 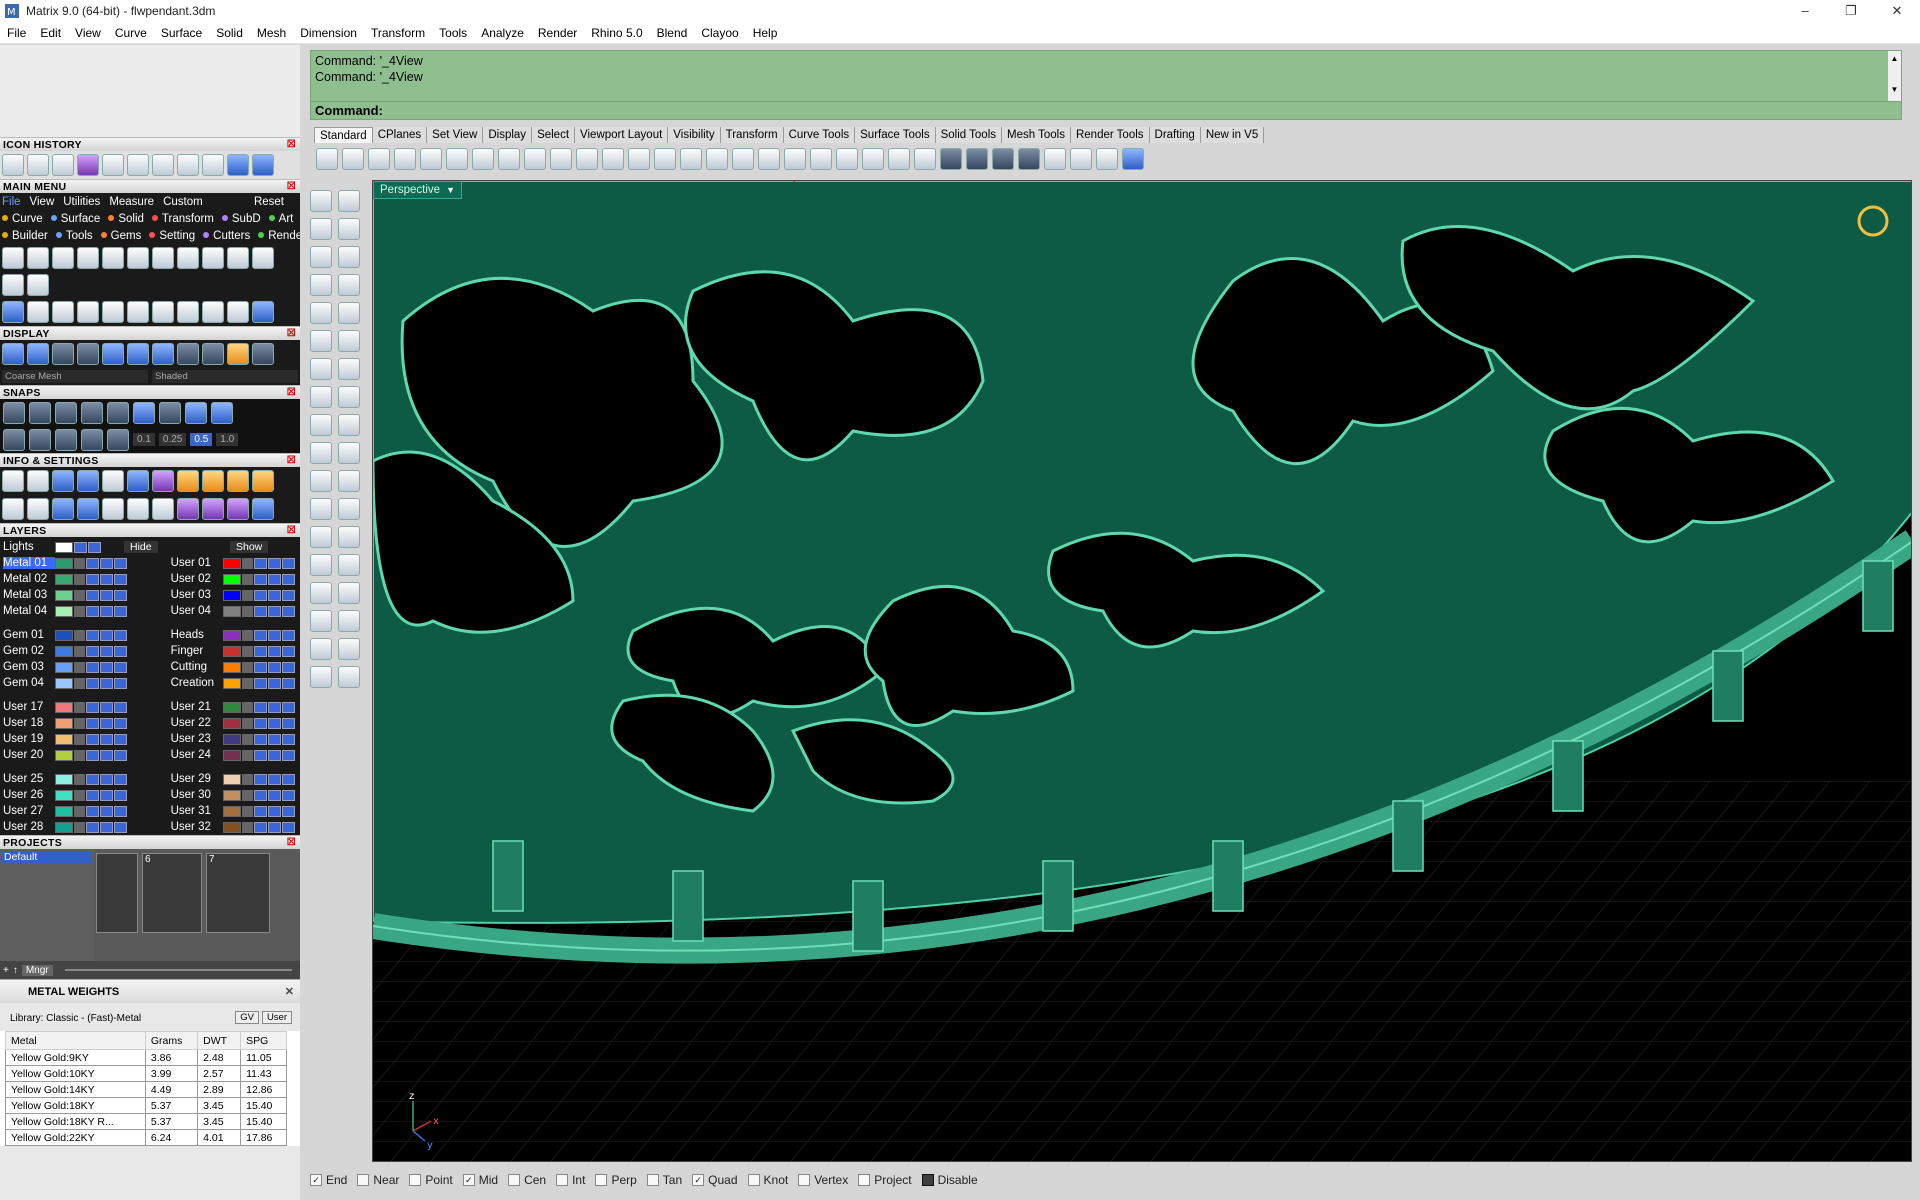 What do you see at coordinates (1029, 159) in the screenshot?
I see `sphere-render-icon` at bounding box center [1029, 159].